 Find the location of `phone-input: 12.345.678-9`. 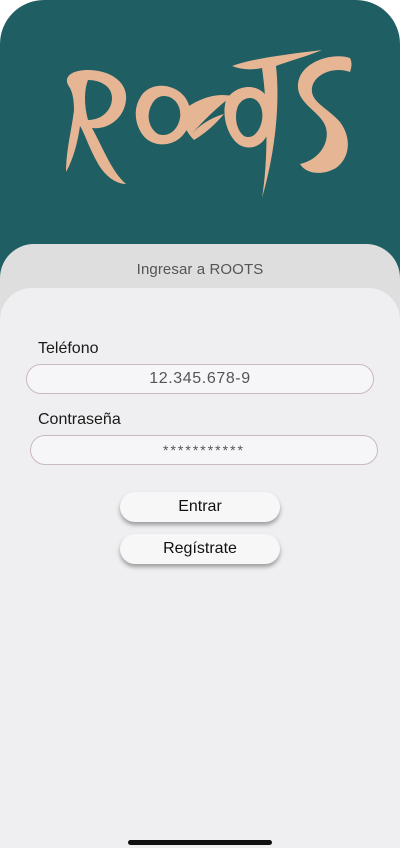

phone-input: 12.345.678-9 is located at coordinates (200, 379).